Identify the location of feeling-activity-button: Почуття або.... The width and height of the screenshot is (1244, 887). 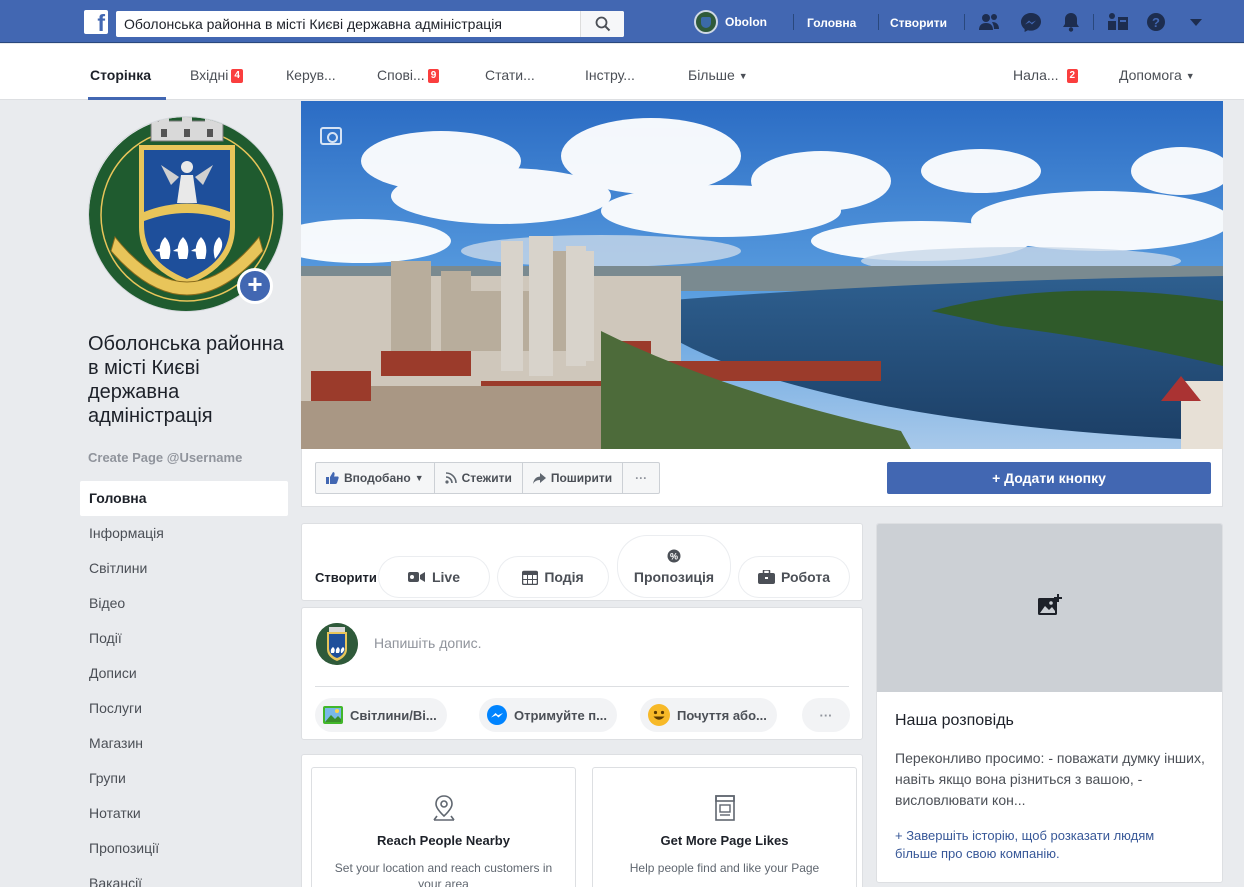
(708, 715).